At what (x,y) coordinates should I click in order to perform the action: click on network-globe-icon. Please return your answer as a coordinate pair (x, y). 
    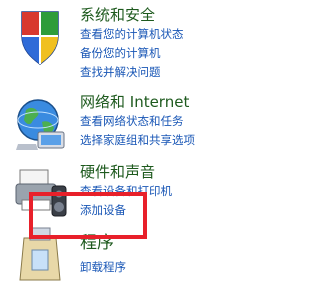
    Looking at the image, I should click on (40, 124).